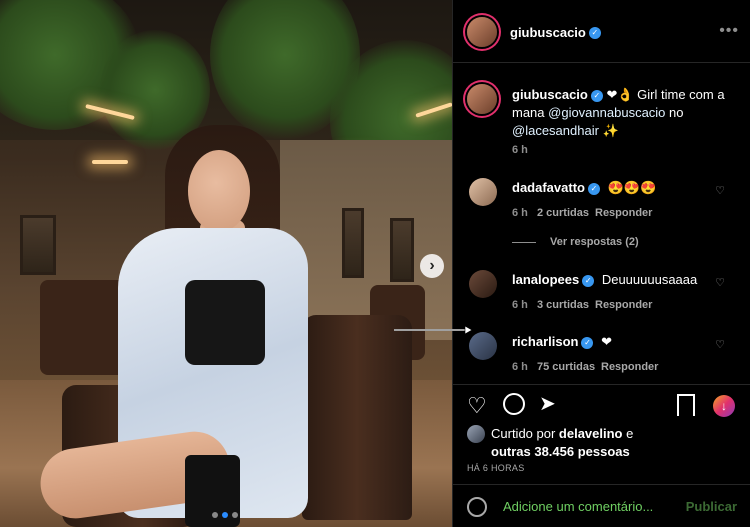 This screenshot has height=527, width=750. I want to click on caption-avatar, so click(482, 99).